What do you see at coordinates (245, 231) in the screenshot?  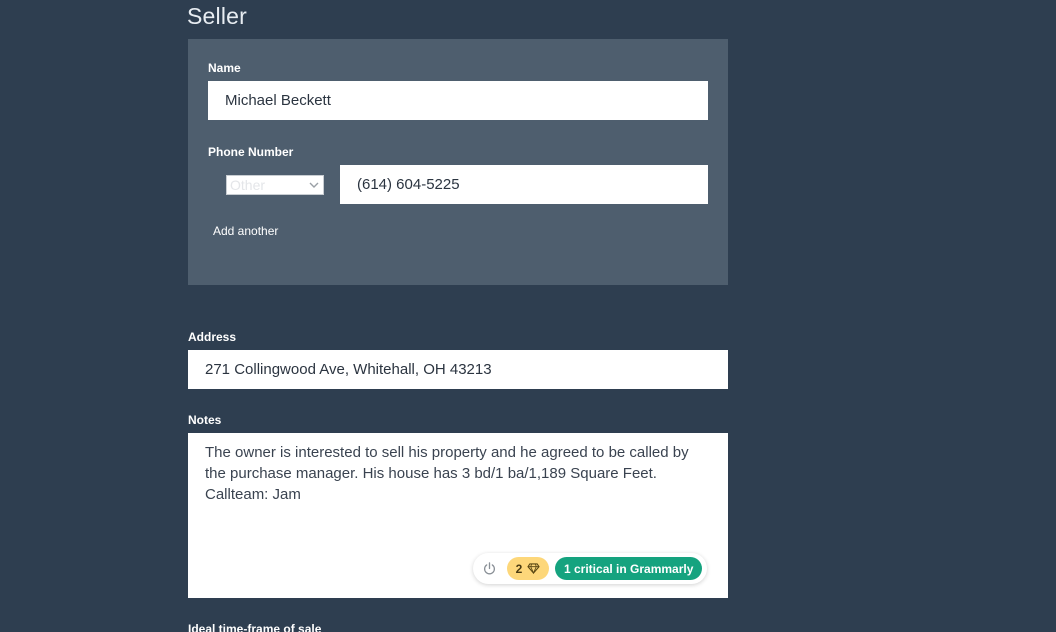 I see `add-another-link: Add another` at bounding box center [245, 231].